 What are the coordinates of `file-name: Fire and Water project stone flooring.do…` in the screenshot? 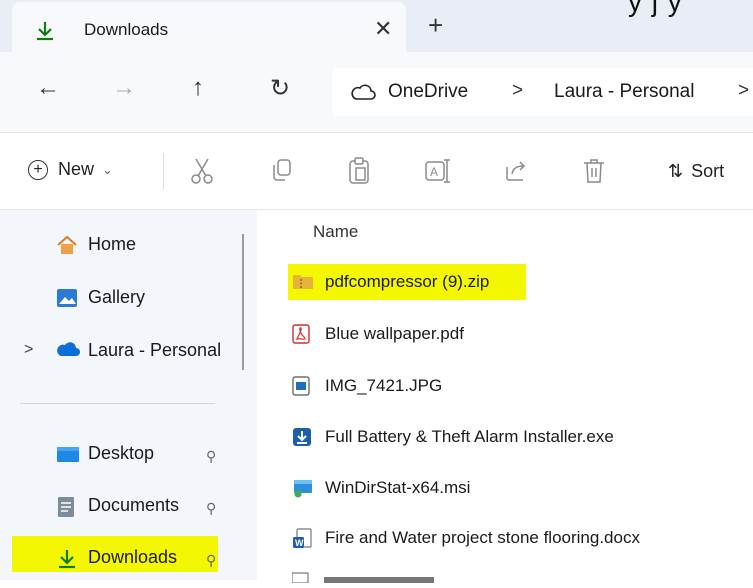 It's located at (482, 537).